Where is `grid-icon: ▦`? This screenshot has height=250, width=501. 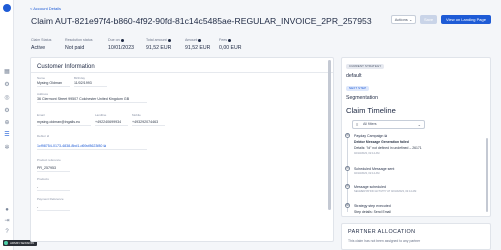 grid-icon: ▦ is located at coordinates (7, 72).